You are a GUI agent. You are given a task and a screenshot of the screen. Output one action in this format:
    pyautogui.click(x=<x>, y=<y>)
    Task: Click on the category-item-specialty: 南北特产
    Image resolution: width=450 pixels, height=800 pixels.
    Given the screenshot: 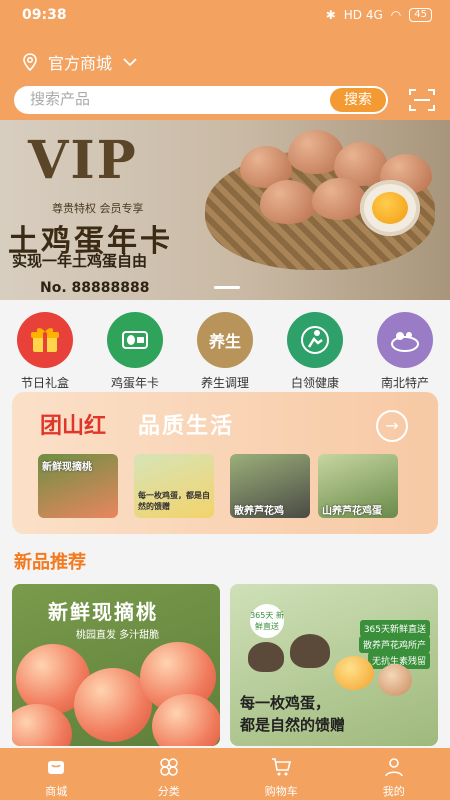 What is the action you would take?
    pyautogui.click(x=405, y=351)
    